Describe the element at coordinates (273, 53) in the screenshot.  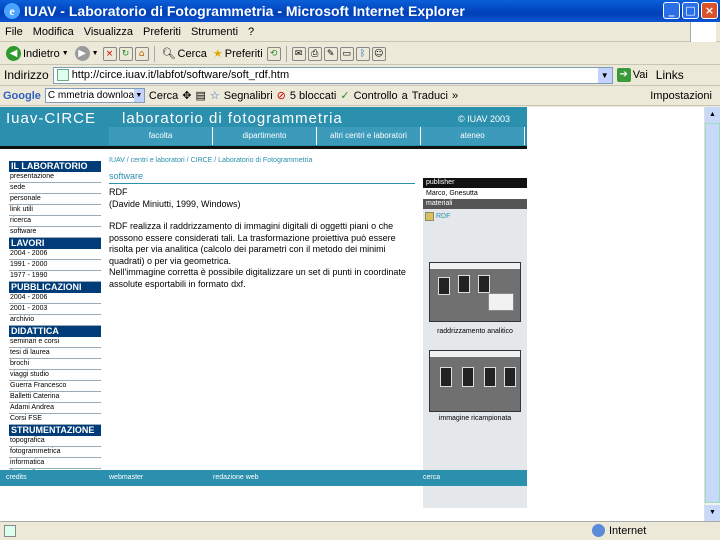
I see `history-icon: ⟲` at that location.